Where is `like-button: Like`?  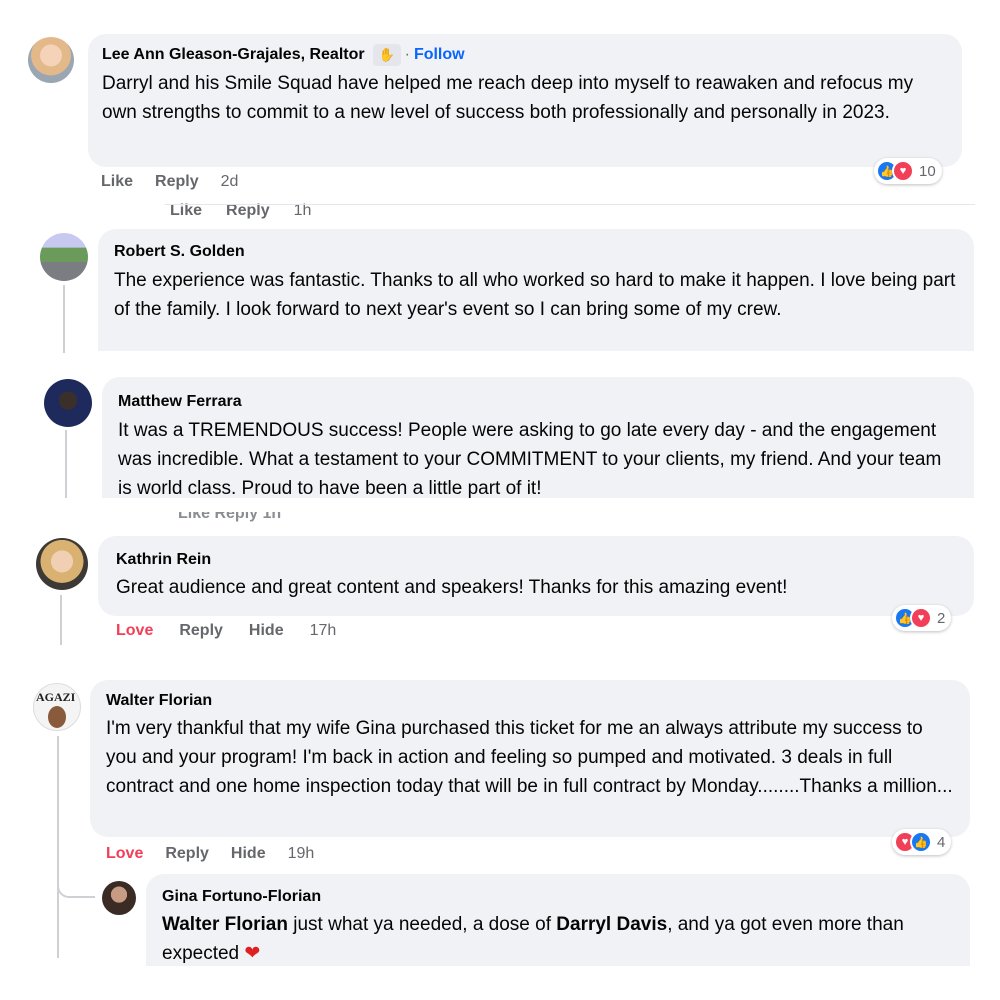
like-button: Like is located at coordinates (117, 182).